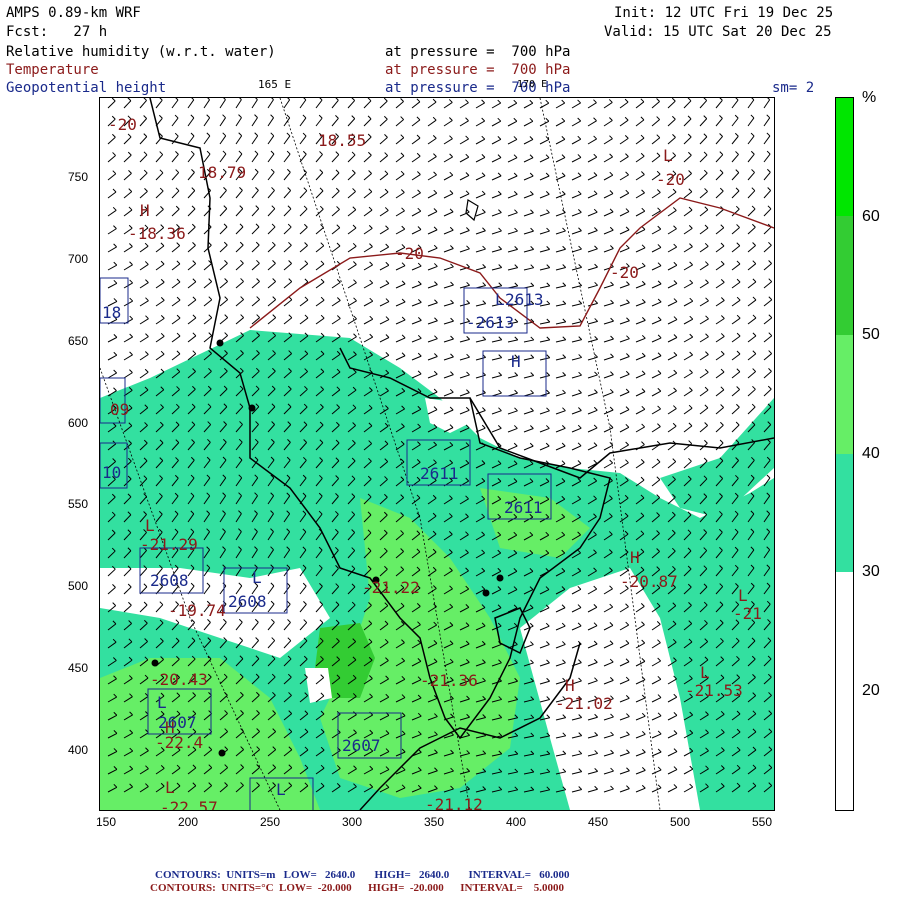  I want to click on temp-label: -21.36, so click(449, 680).